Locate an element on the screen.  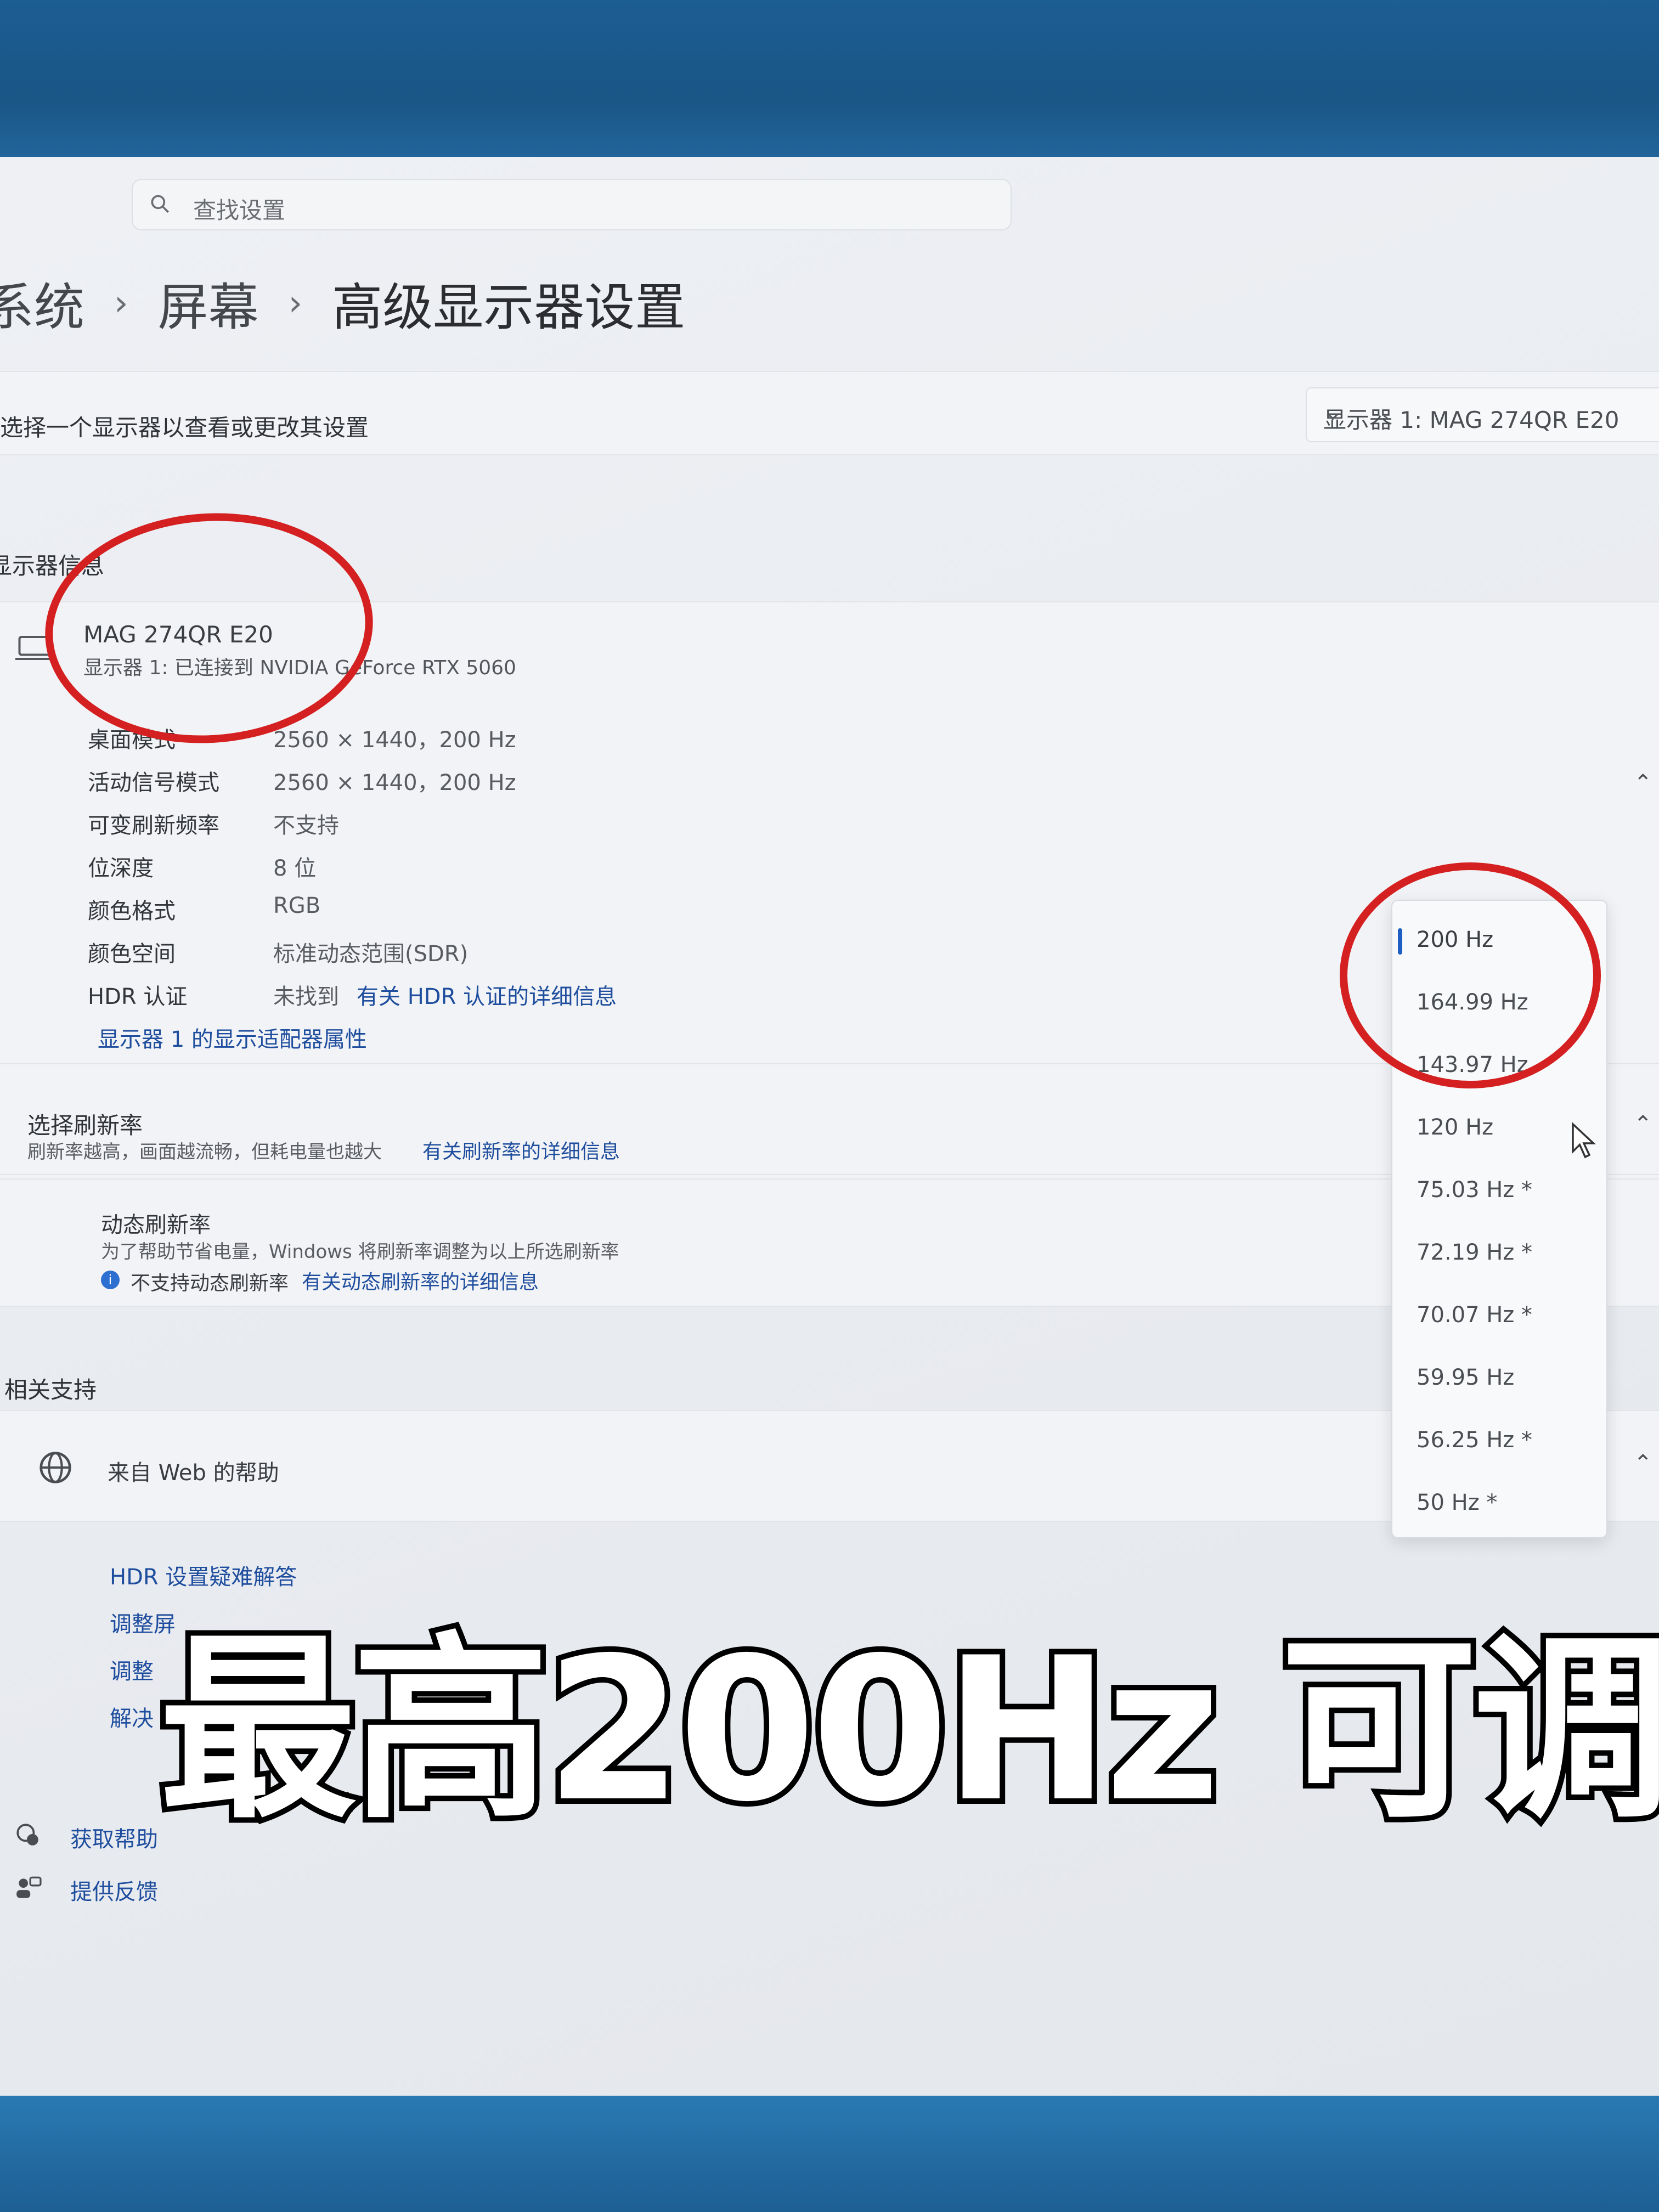
breadcrumb: 系统 › 屏幕 › 高级显示器设置 is located at coordinates (343, 303).